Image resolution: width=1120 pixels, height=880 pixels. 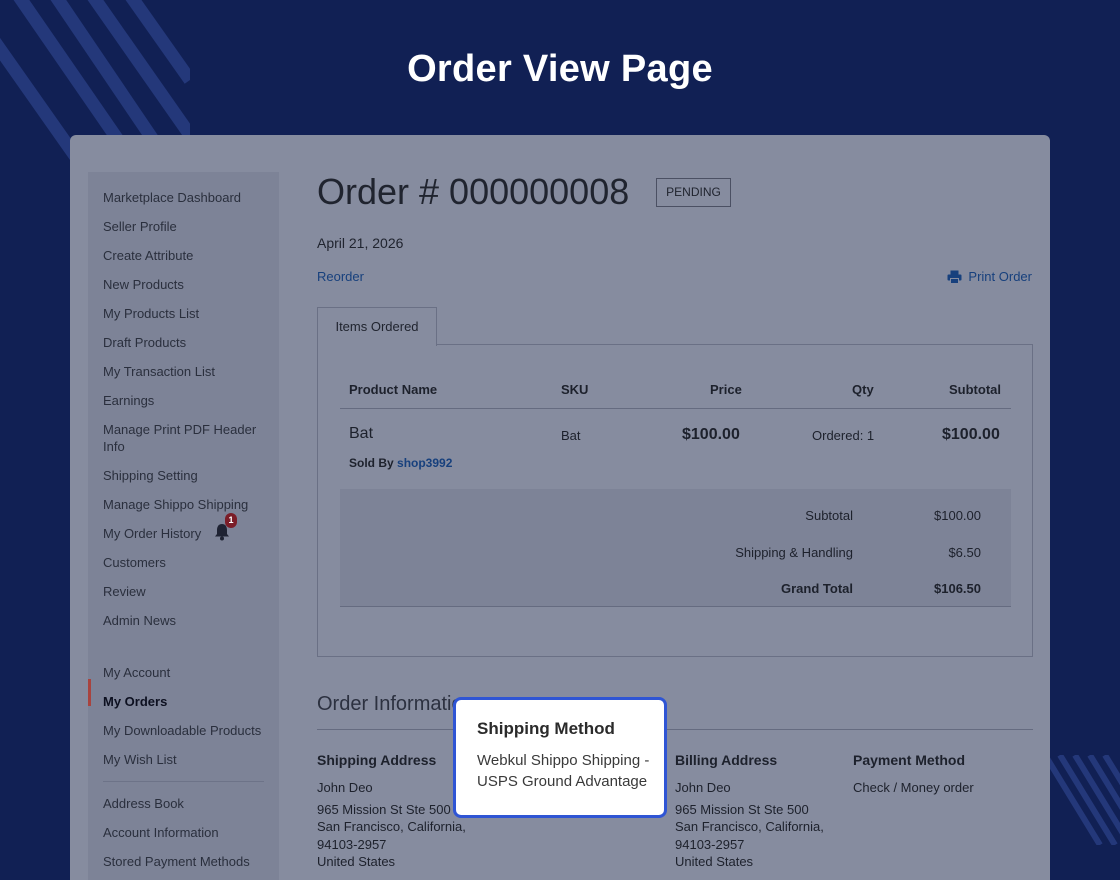 What do you see at coordinates (188, 620) in the screenshot?
I see `sidebar-item-admin-news: Admin News` at bounding box center [188, 620].